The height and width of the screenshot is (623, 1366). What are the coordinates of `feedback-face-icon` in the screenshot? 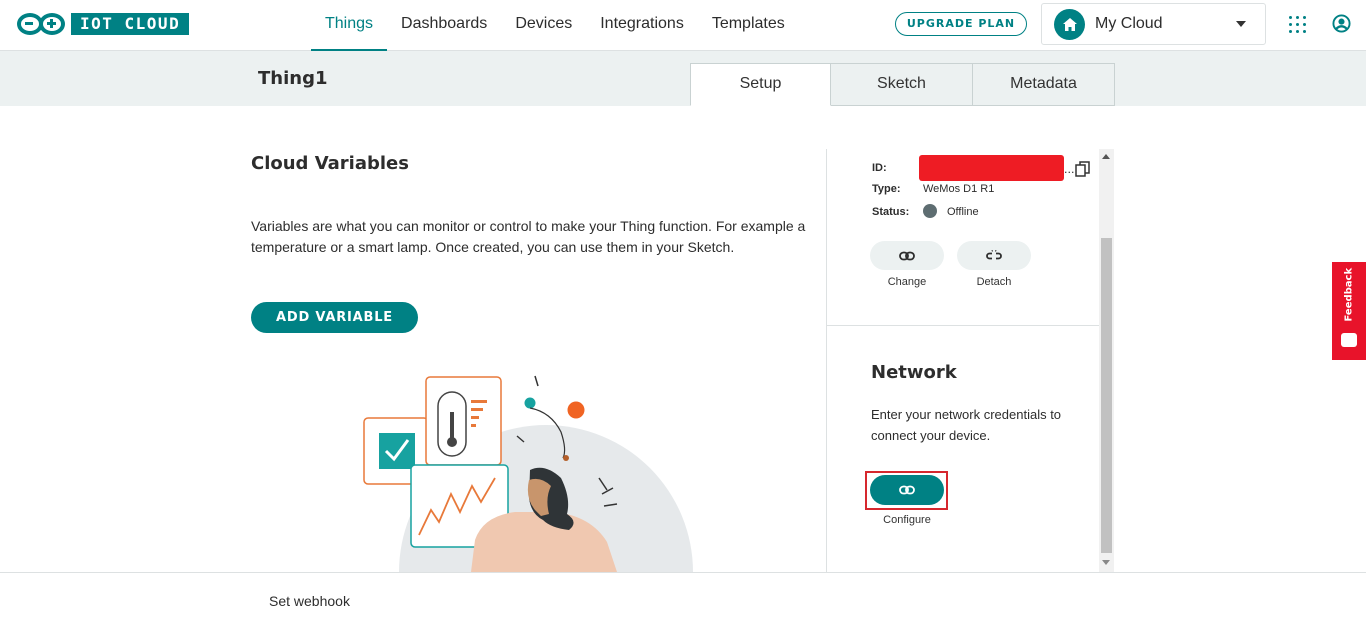 It's located at (1349, 340).